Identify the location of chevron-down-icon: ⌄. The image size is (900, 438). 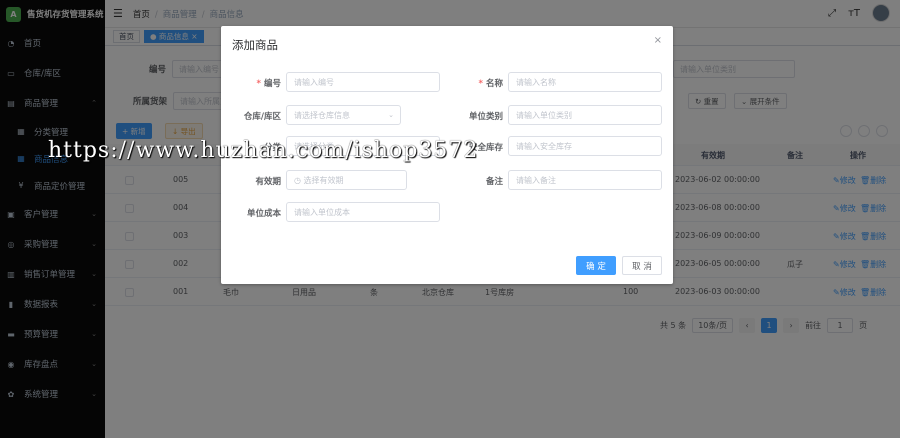
(391, 115).